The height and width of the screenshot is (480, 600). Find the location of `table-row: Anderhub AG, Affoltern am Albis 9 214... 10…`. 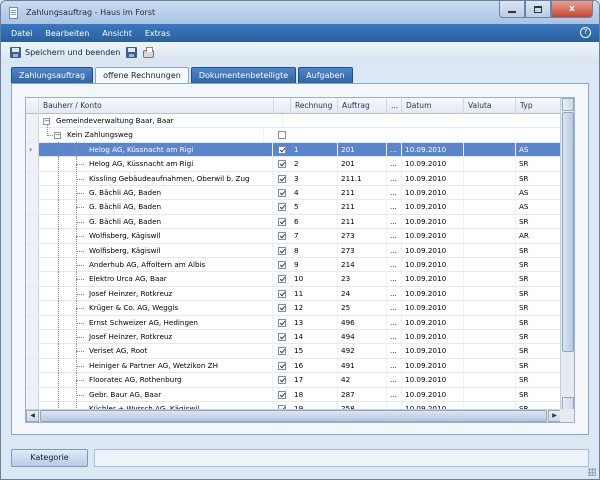

table-row: Anderhub AG, Affoltern am Albis 9 214... 10… is located at coordinates (293, 265).